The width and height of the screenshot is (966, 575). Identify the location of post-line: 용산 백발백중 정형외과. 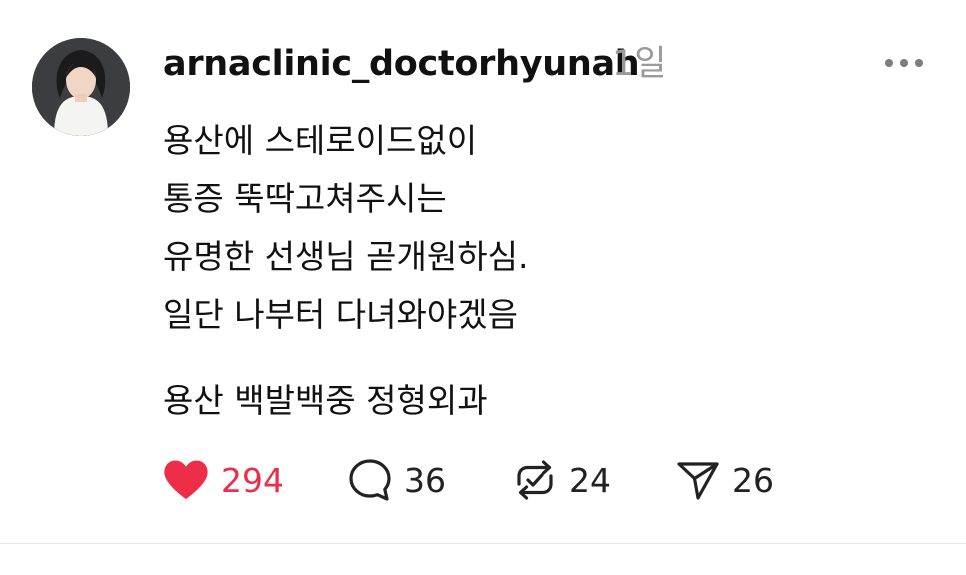
(325, 400).